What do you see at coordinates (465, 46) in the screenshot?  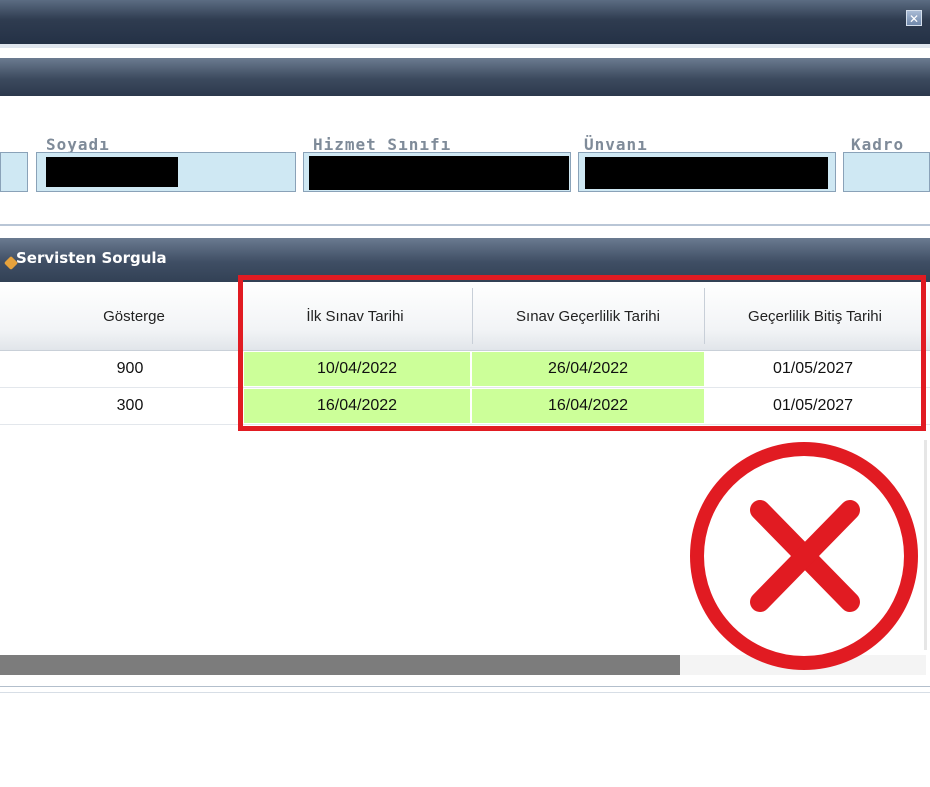 I see `titlebar-divider` at bounding box center [465, 46].